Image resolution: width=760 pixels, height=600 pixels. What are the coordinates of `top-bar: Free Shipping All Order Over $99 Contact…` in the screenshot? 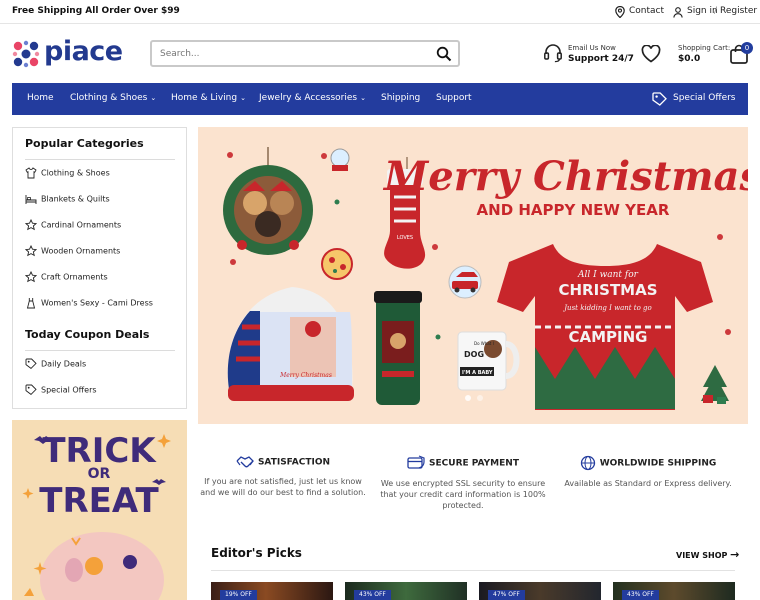 It's located at (380, 12).